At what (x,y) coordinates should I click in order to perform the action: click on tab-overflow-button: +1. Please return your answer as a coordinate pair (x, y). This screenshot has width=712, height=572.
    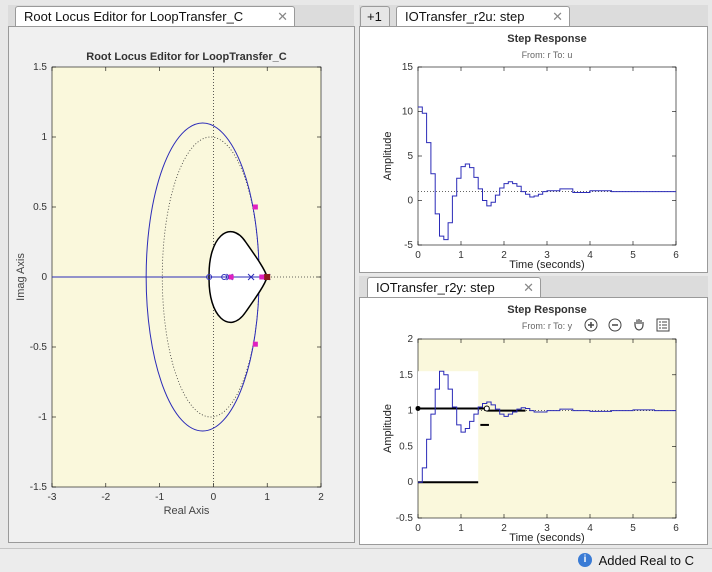
    Looking at the image, I should click on (375, 16).